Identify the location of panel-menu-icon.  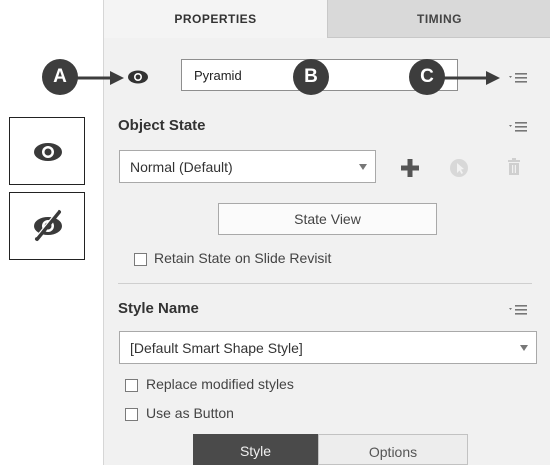
(518, 78).